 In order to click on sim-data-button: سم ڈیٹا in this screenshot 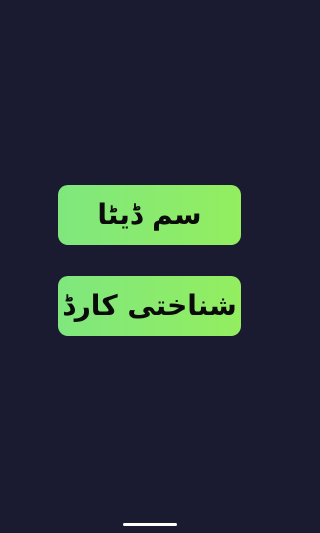, I will do `click(149, 215)`.